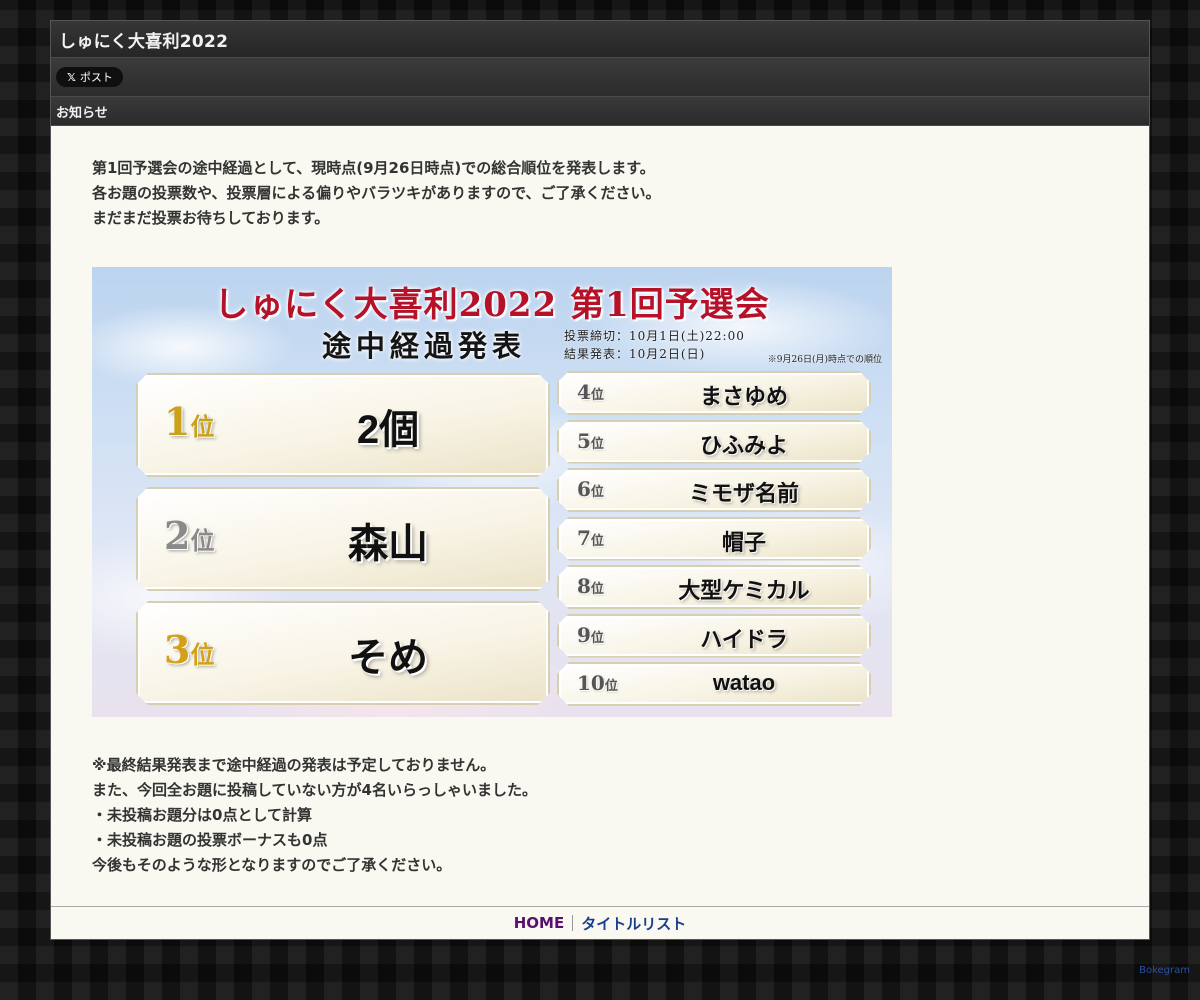 The height and width of the screenshot is (1000, 1200). I want to click on banner-note: ※9月26日(月)時点での順位, so click(824, 360).